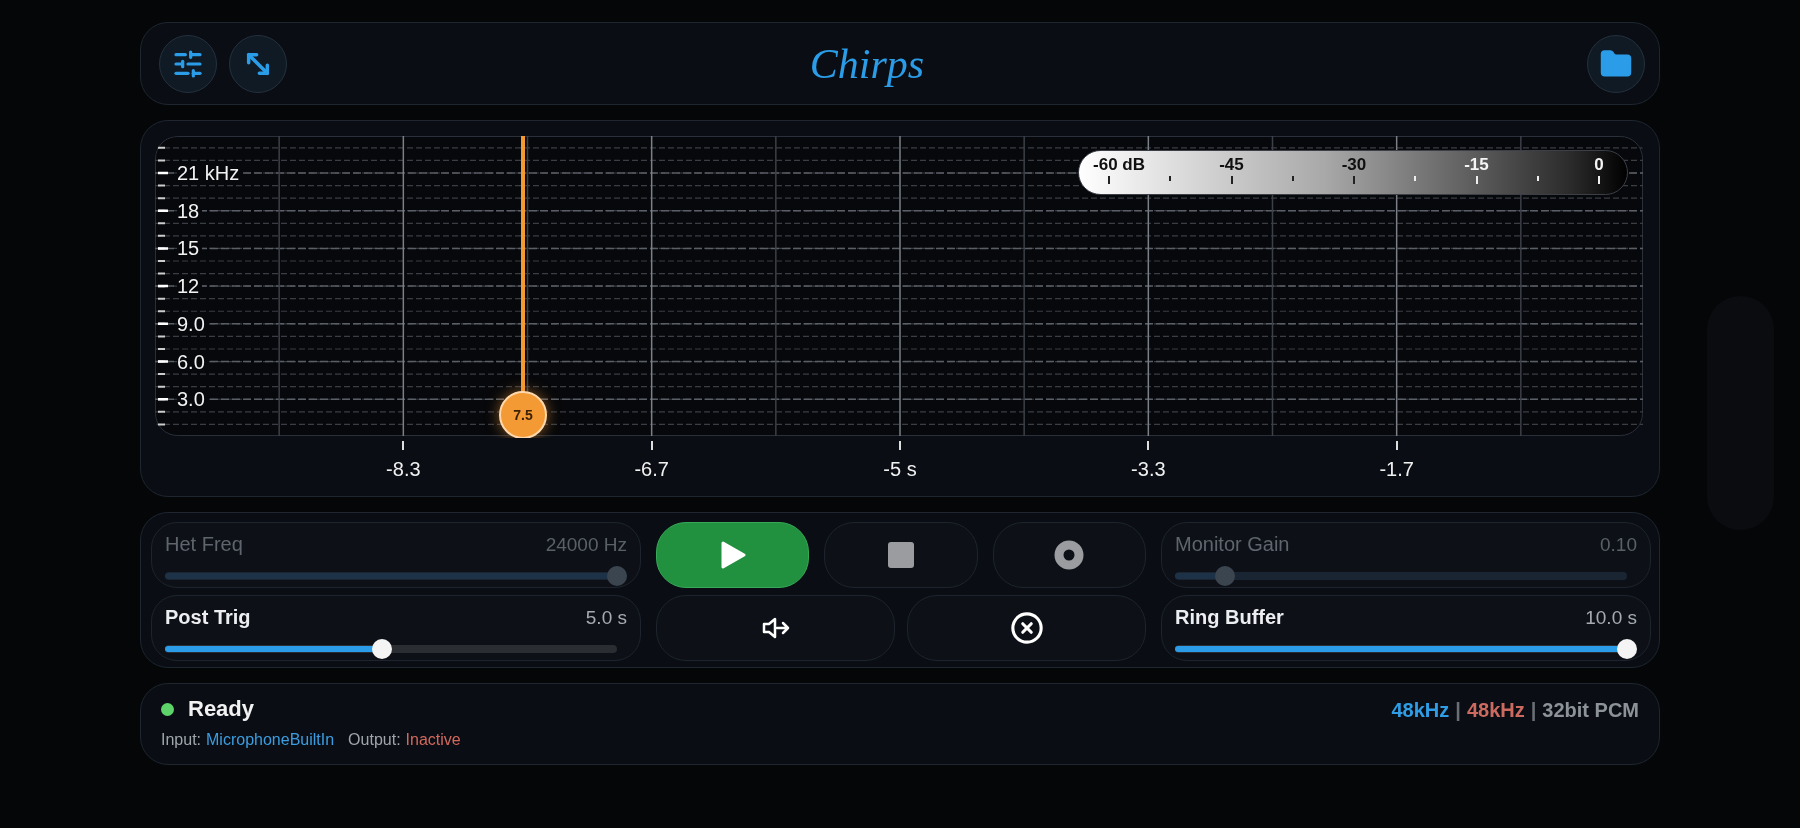  I want to click on time-label: -5 s, so click(900, 469).